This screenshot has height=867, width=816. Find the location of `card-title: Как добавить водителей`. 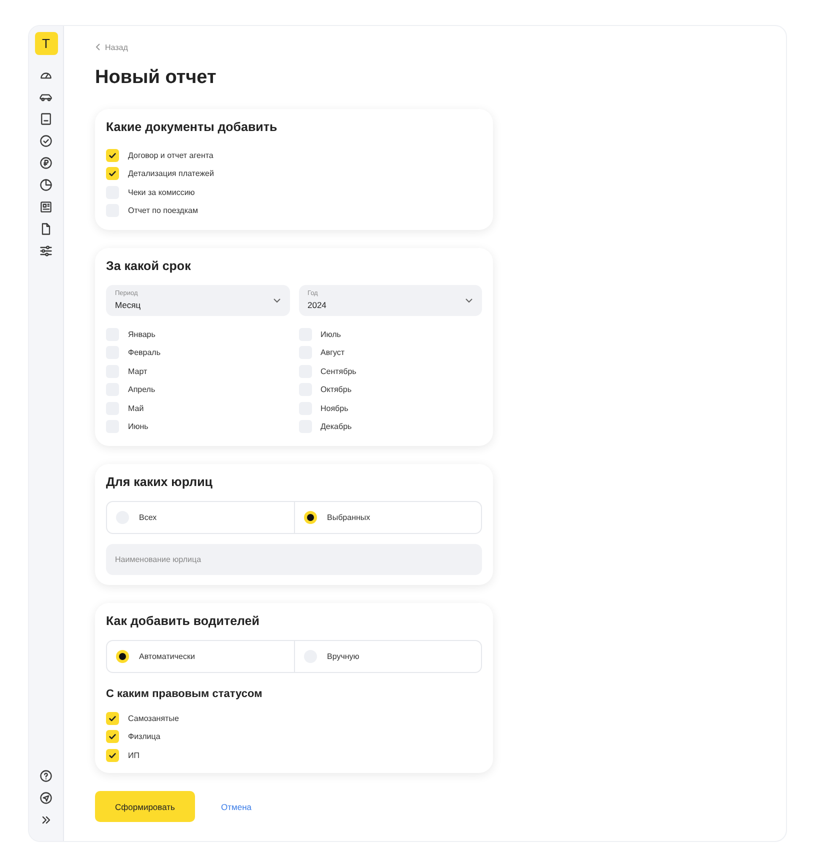

card-title: Как добавить водителей is located at coordinates (183, 620).